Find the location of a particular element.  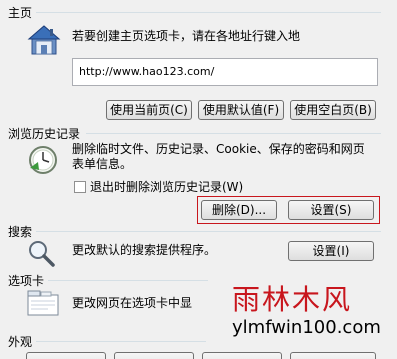

history-description-line2: 表单信息。 is located at coordinates (102, 164).